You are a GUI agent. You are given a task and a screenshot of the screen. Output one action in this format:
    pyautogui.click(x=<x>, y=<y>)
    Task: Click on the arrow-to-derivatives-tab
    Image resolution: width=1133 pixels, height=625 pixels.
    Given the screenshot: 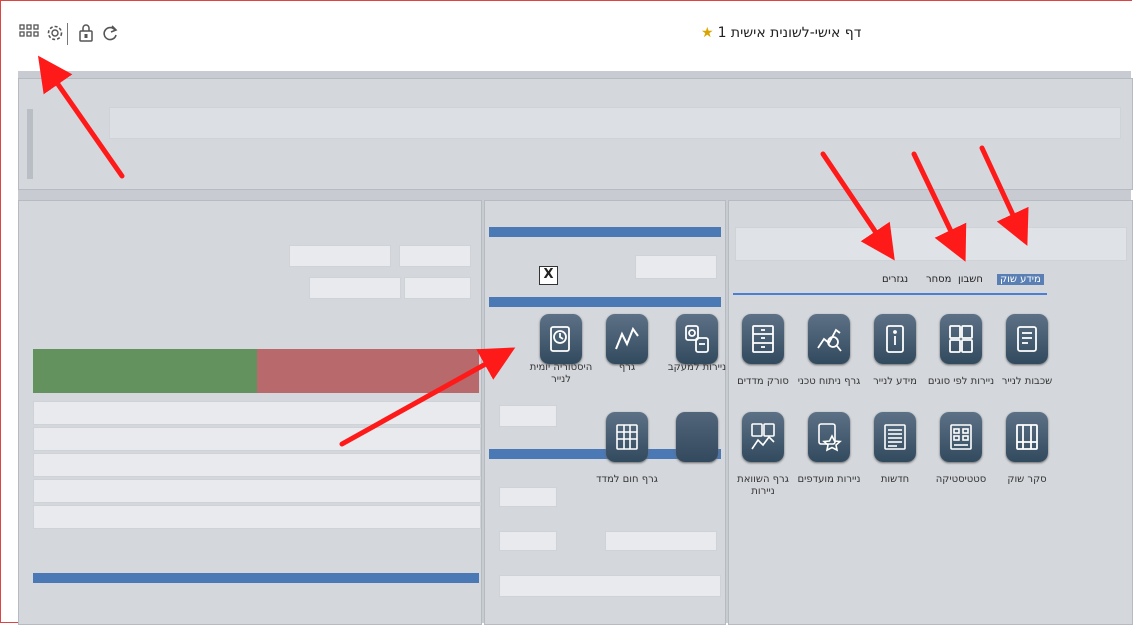 What is the action you would take?
    pyautogui.click(x=857, y=206)
    